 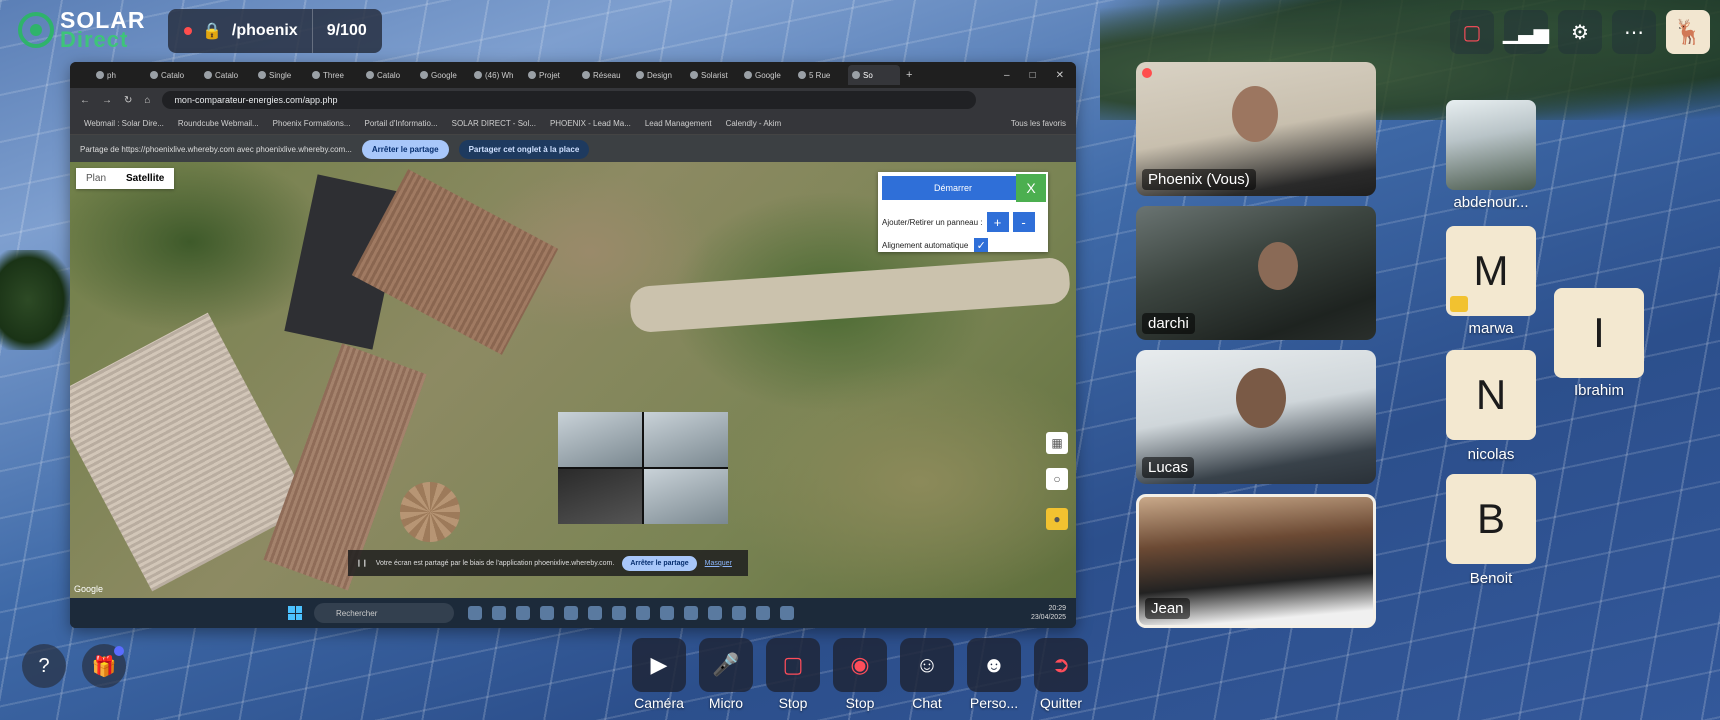 I want to click on screen-share-icon: ▢, so click(x=793, y=665).